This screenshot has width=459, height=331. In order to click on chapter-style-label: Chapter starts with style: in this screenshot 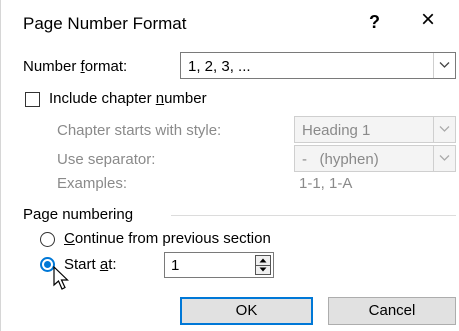, I will do `click(139, 130)`.